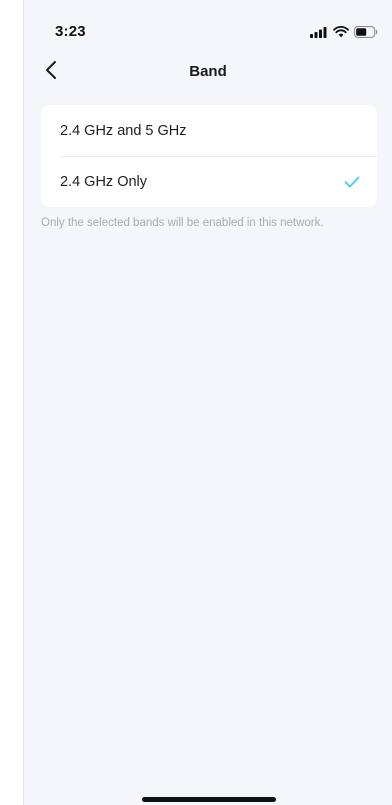  What do you see at coordinates (341, 34) in the screenshot?
I see `wifi-icon` at bounding box center [341, 34].